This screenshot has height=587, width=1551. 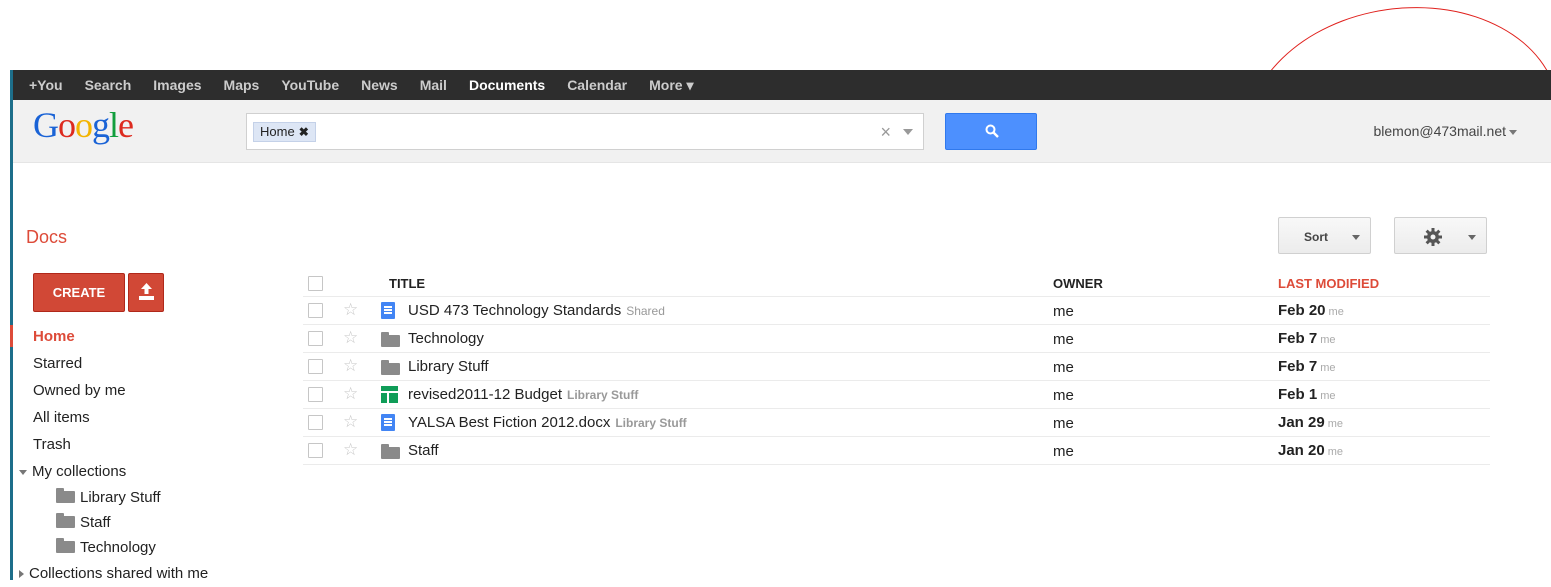 I want to click on sidebar-item-home: Home, so click(x=111, y=336).